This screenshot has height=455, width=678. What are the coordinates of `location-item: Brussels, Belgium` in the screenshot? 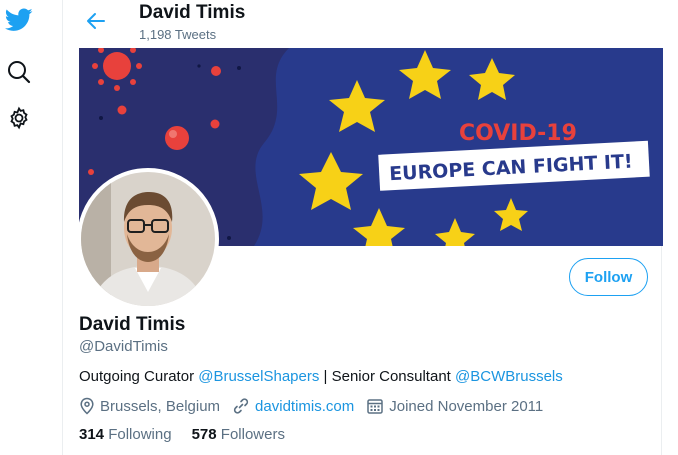 It's located at (149, 406).